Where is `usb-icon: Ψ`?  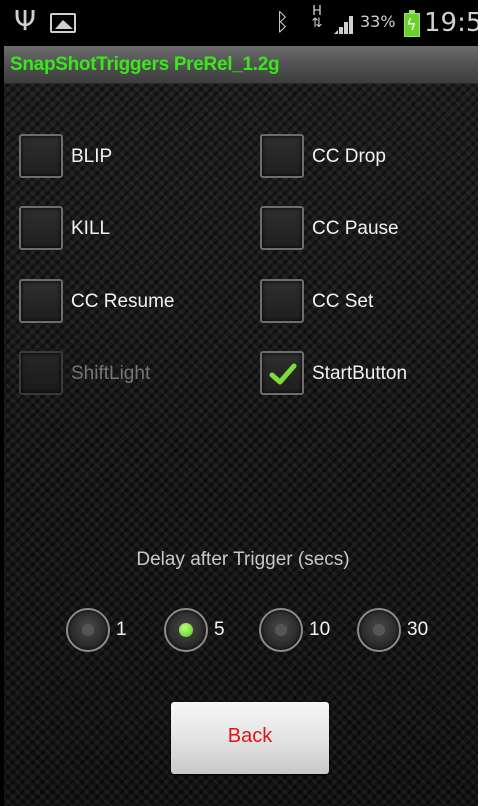
usb-icon: Ψ is located at coordinates (25, 20).